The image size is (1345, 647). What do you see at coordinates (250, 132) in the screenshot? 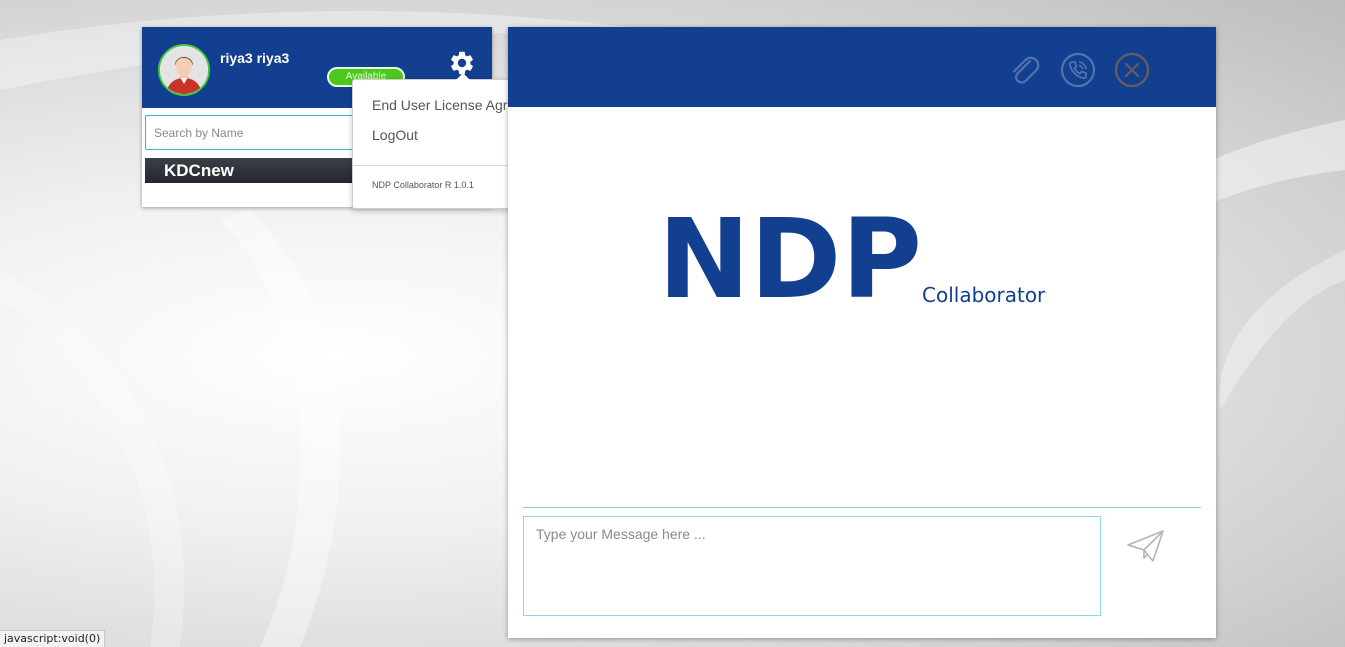
I see `search-input` at bounding box center [250, 132].